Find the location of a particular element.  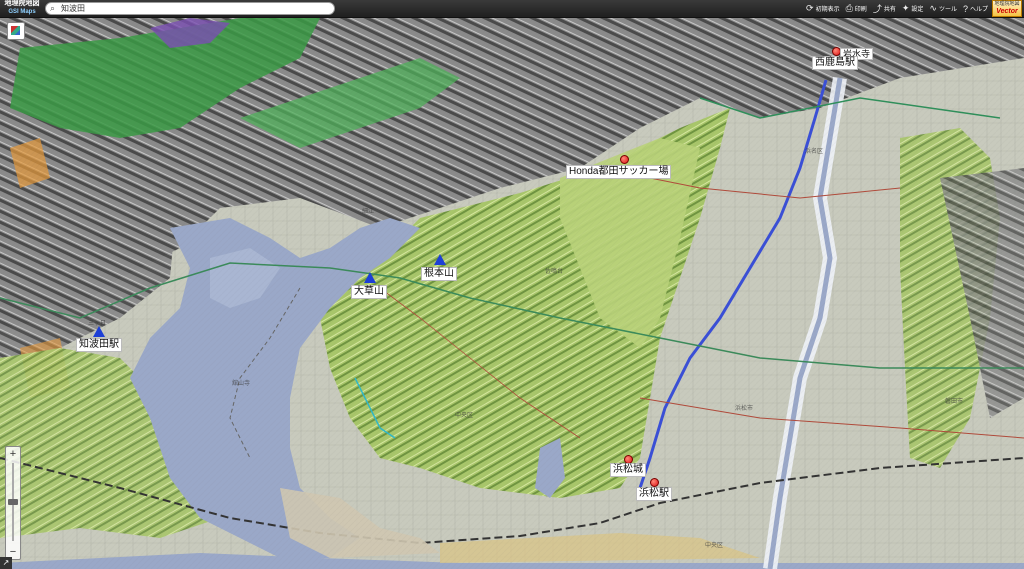

share-icon: ⤴ is located at coordinates (877, 9).